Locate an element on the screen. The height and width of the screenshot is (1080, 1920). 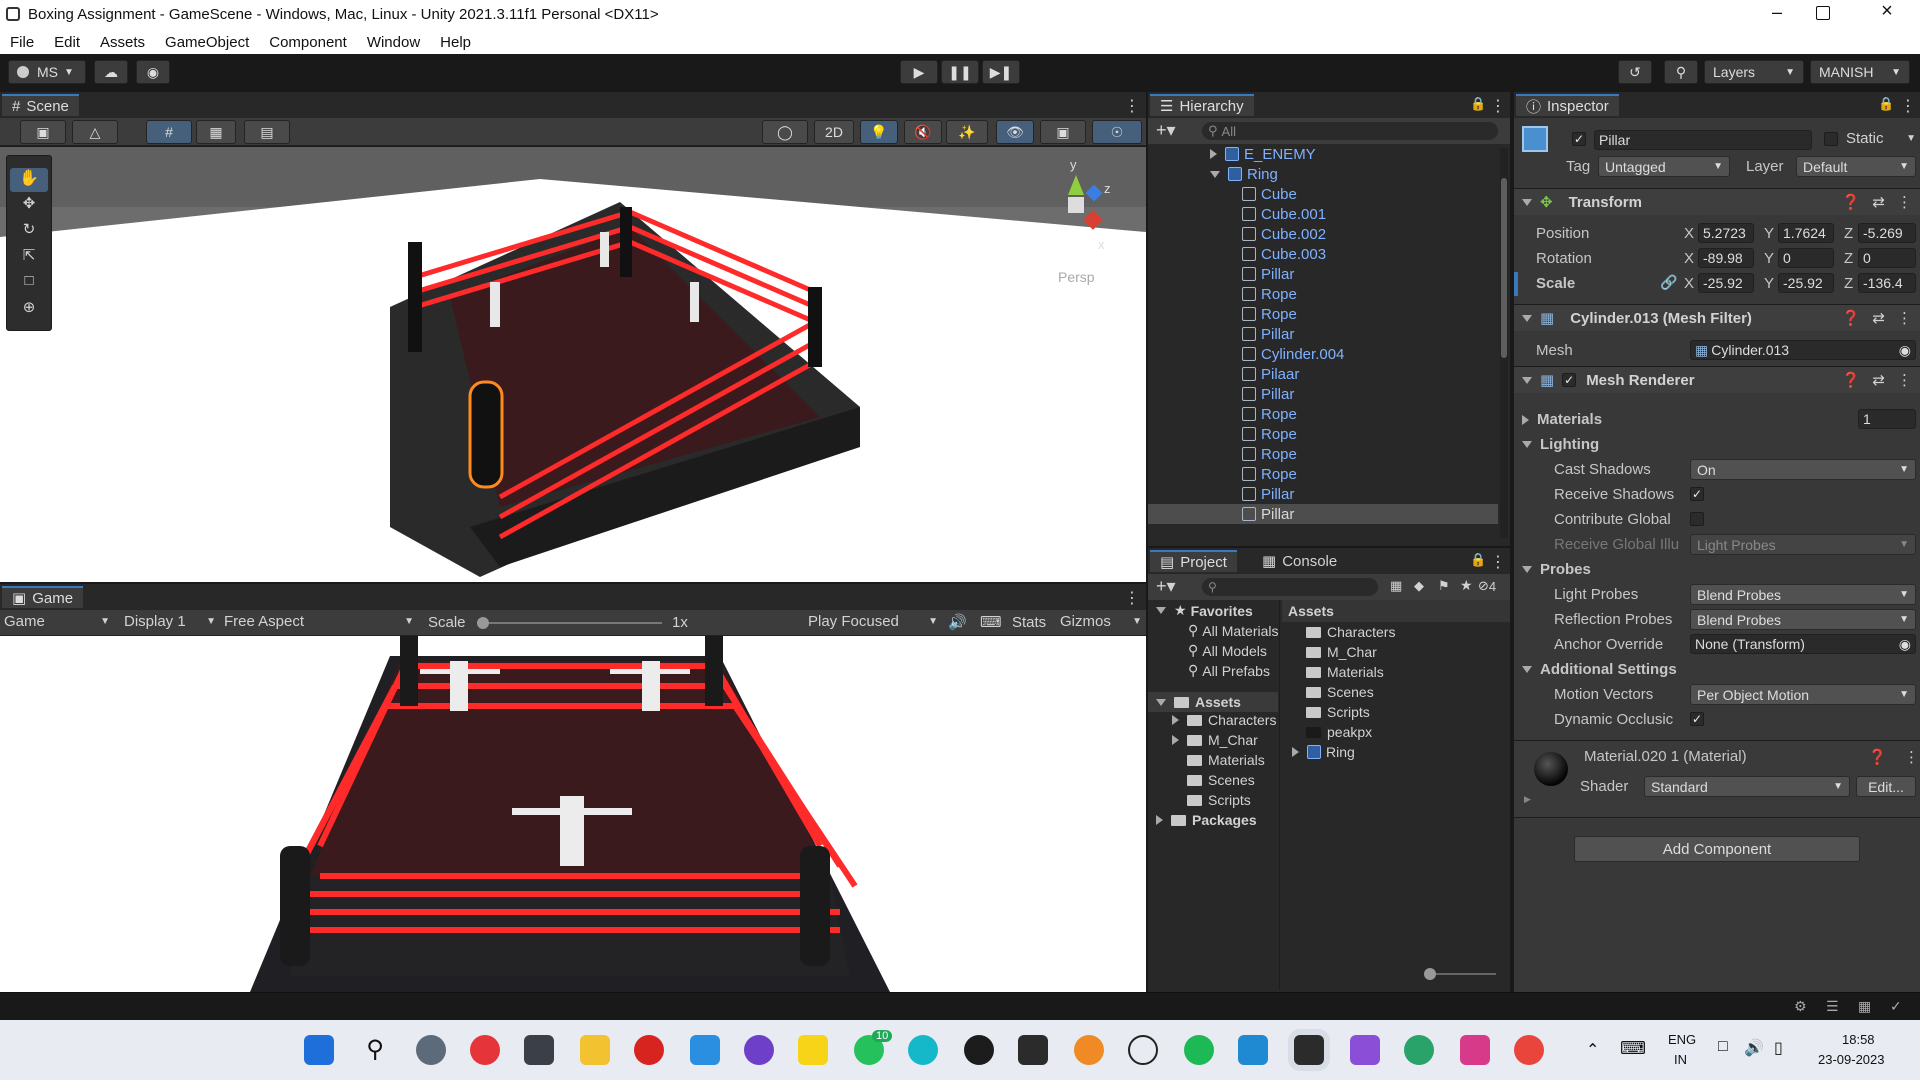
menu-help: Help is located at coordinates (455, 42).